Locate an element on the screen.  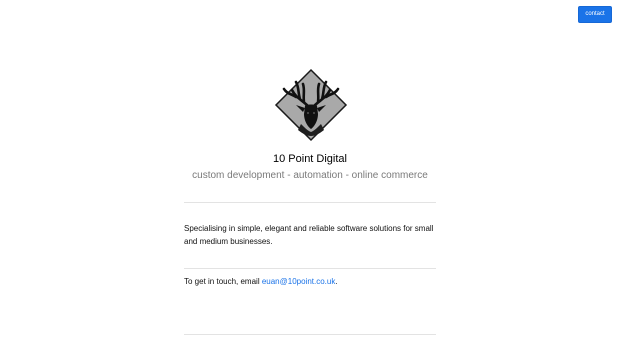
site-title: 10 Point Digital is located at coordinates (310, 159).